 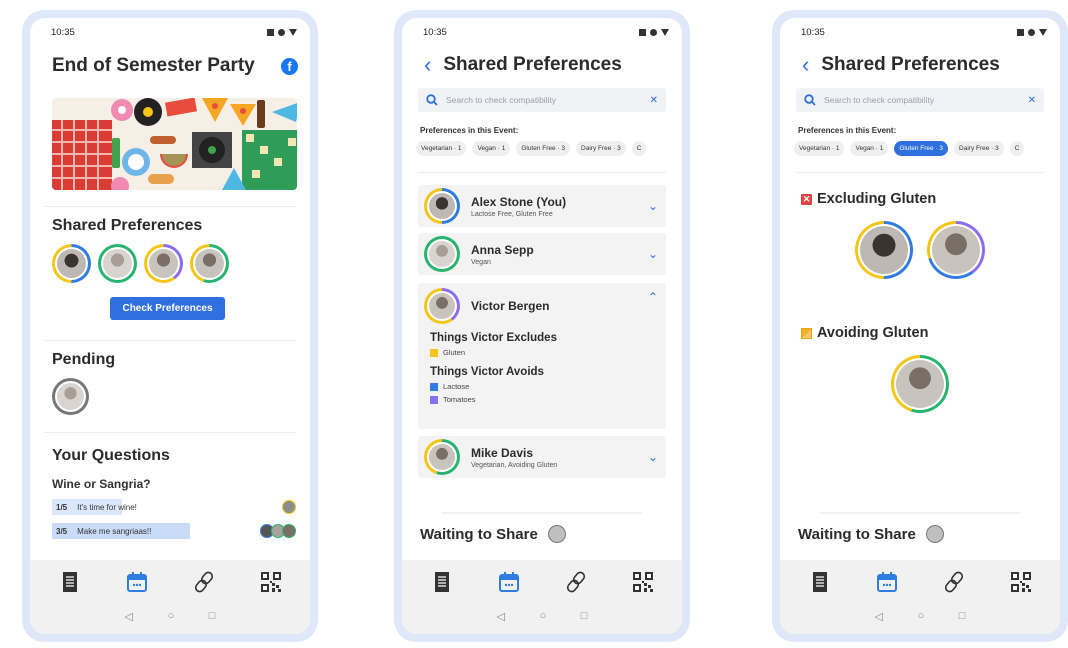 I want to click on excluding-avatars, so click(x=920, y=250).